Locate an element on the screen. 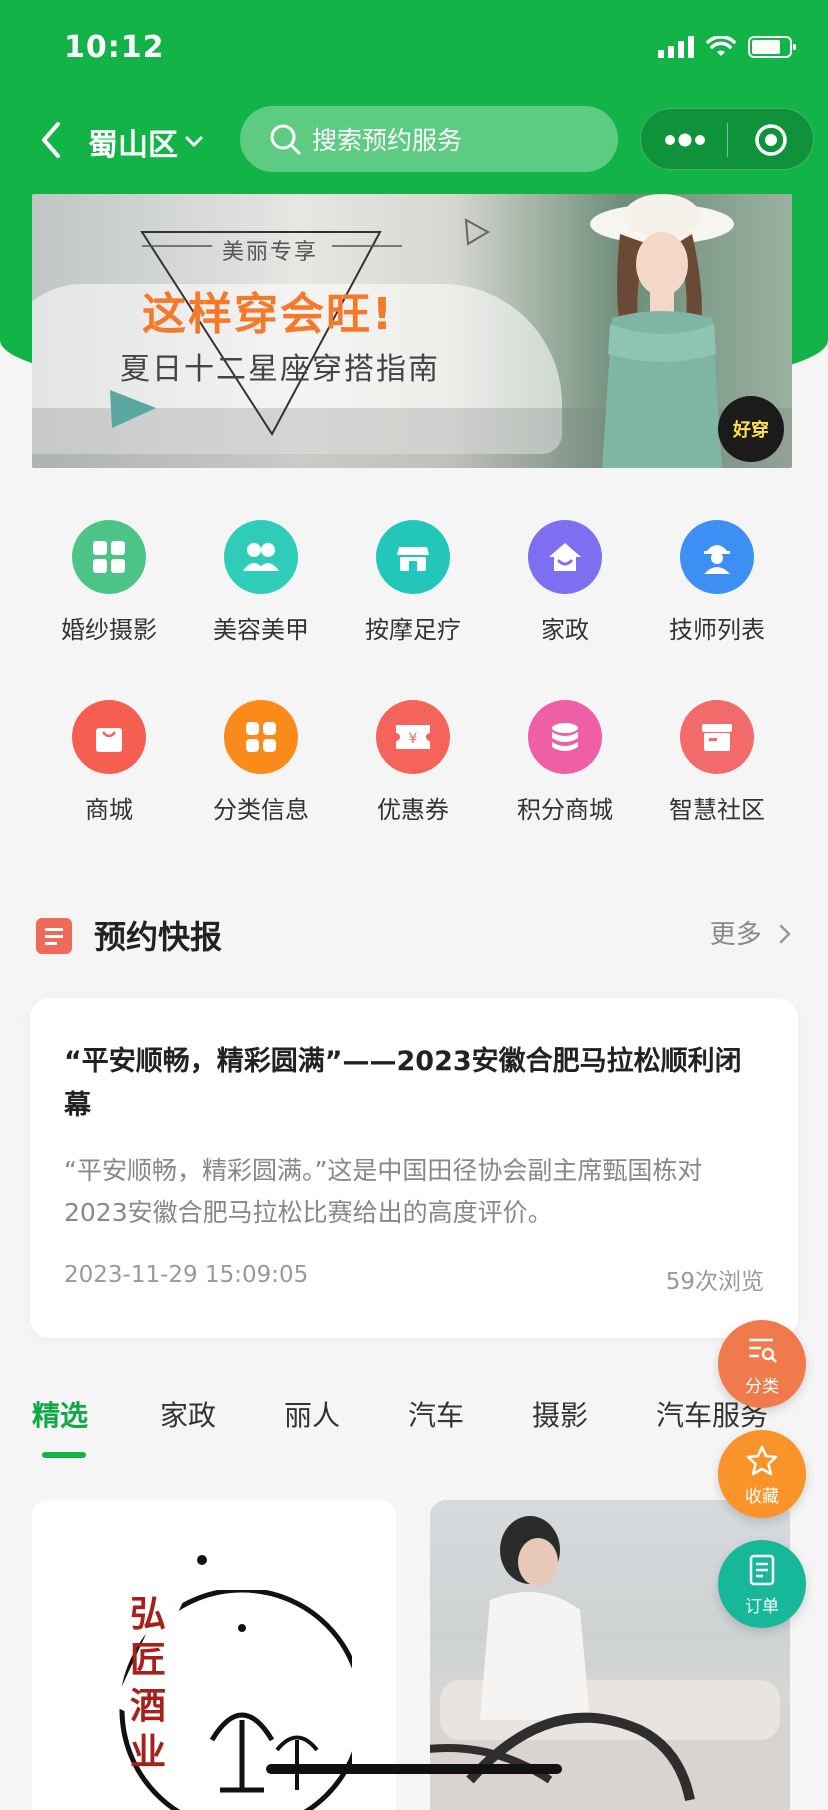 Image resolution: width=828 pixels, height=1810 pixels. status-icons is located at coordinates (727, 47).